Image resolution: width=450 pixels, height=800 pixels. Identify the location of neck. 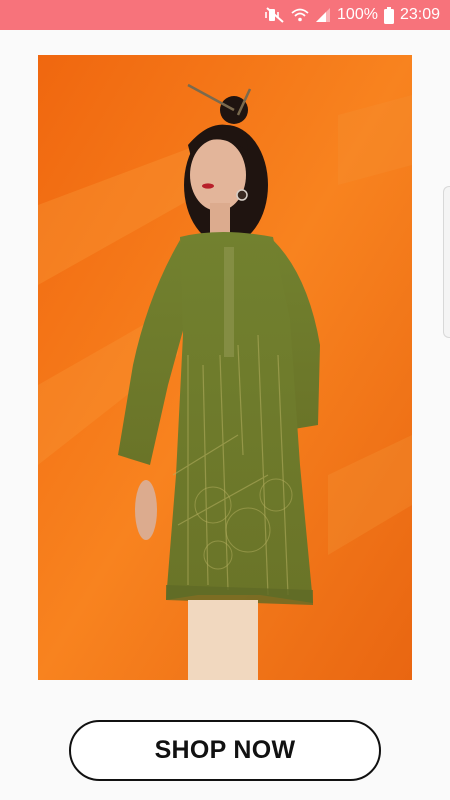
(220, 218).